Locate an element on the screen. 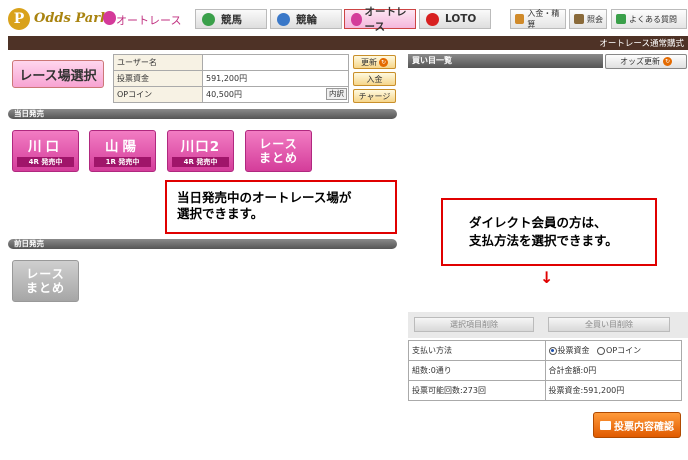  refresh-label: 更新 is located at coordinates (369, 62).